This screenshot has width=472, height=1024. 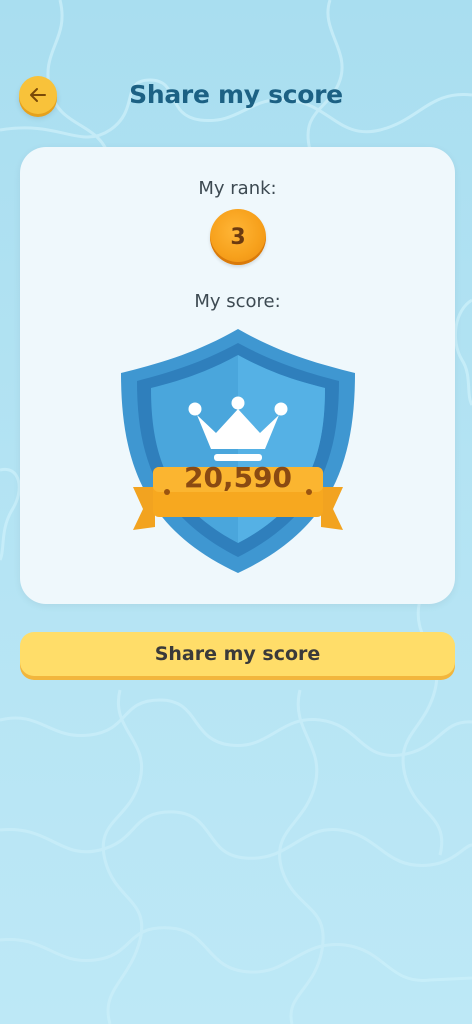 I want to click on score-badge: 20,590, so click(x=238, y=450).